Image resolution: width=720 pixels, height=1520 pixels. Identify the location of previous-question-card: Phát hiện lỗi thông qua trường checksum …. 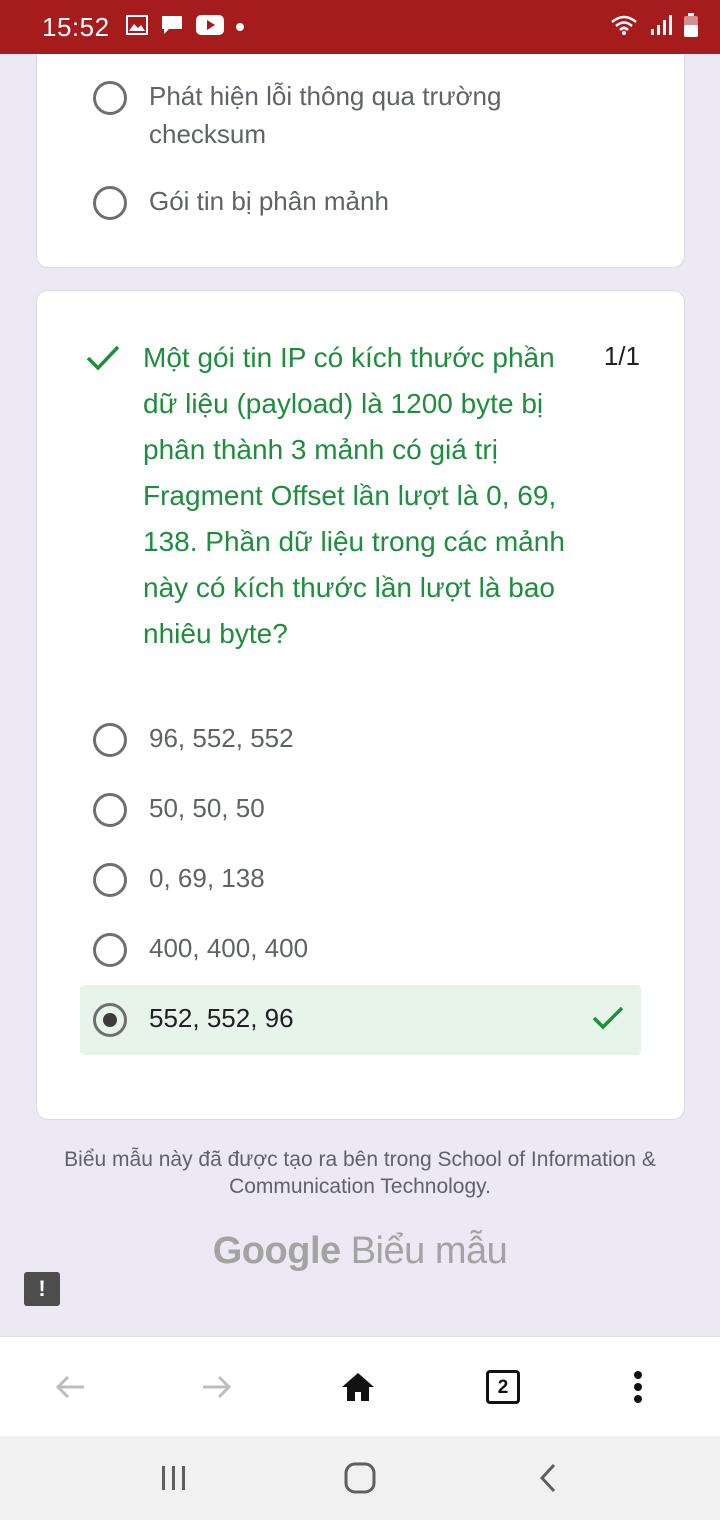
(360, 161).